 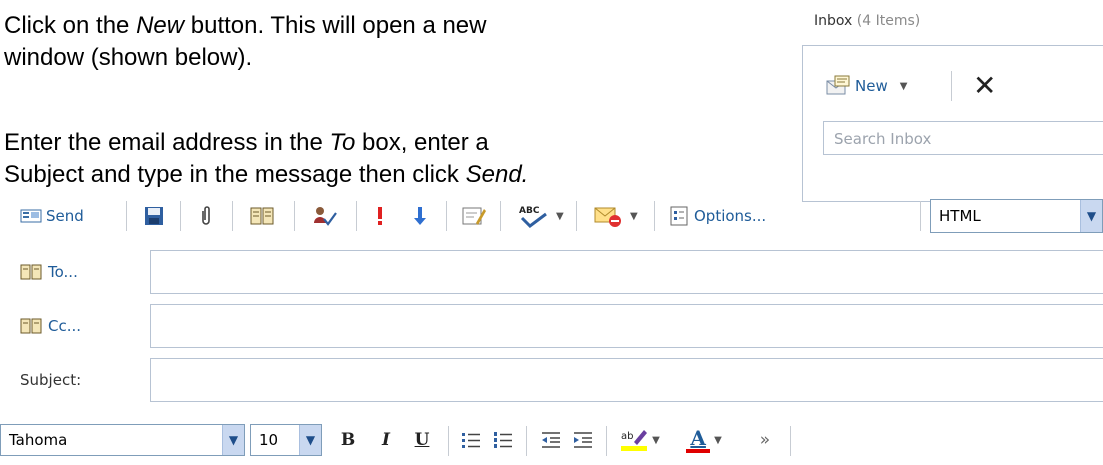 What do you see at coordinates (1016, 216) in the screenshot?
I see `message-format-select: HTML ▼` at bounding box center [1016, 216].